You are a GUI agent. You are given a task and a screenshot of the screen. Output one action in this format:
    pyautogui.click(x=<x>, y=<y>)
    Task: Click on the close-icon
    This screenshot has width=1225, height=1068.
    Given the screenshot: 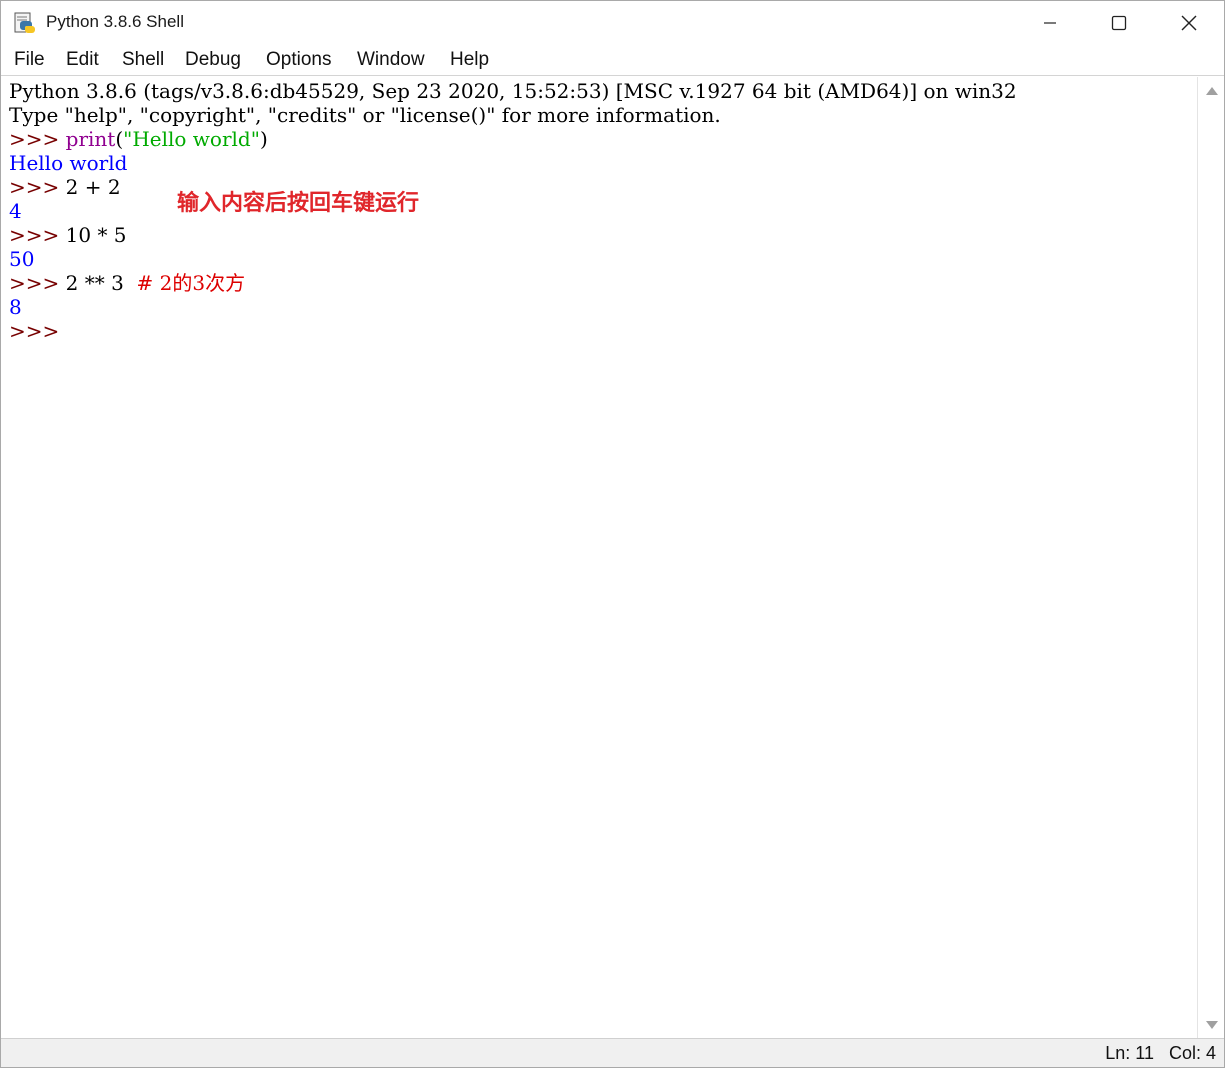 What is the action you would take?
    pyautogui.click(x=1189, y=23)
    